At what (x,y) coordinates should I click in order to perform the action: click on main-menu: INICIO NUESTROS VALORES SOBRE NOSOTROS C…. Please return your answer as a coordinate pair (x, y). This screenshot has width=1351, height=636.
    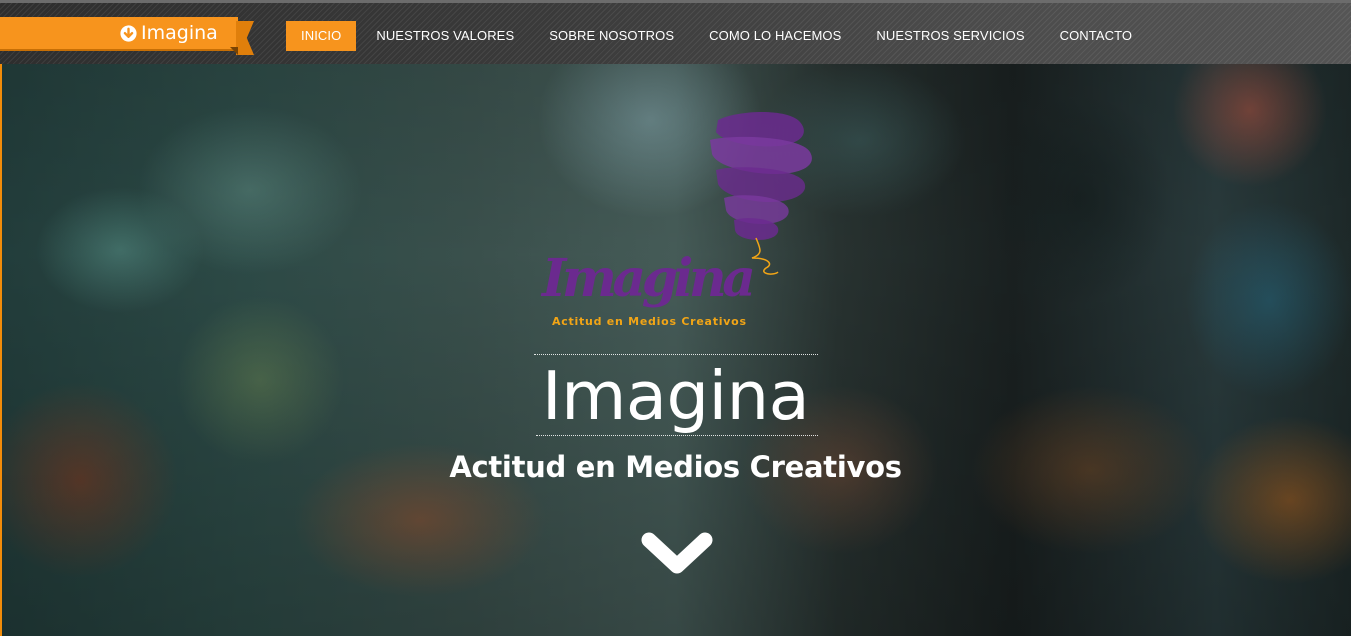
    Looking at the image, I should click on (719, 36).